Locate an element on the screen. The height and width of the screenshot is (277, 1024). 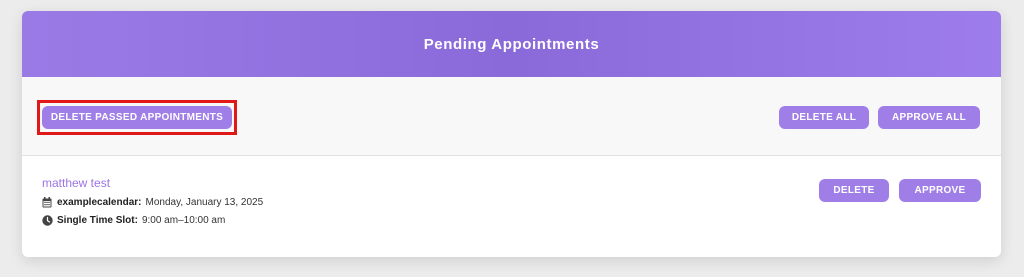
approve-all-button: APPROVE ALL is located at coordinates (929, 117).